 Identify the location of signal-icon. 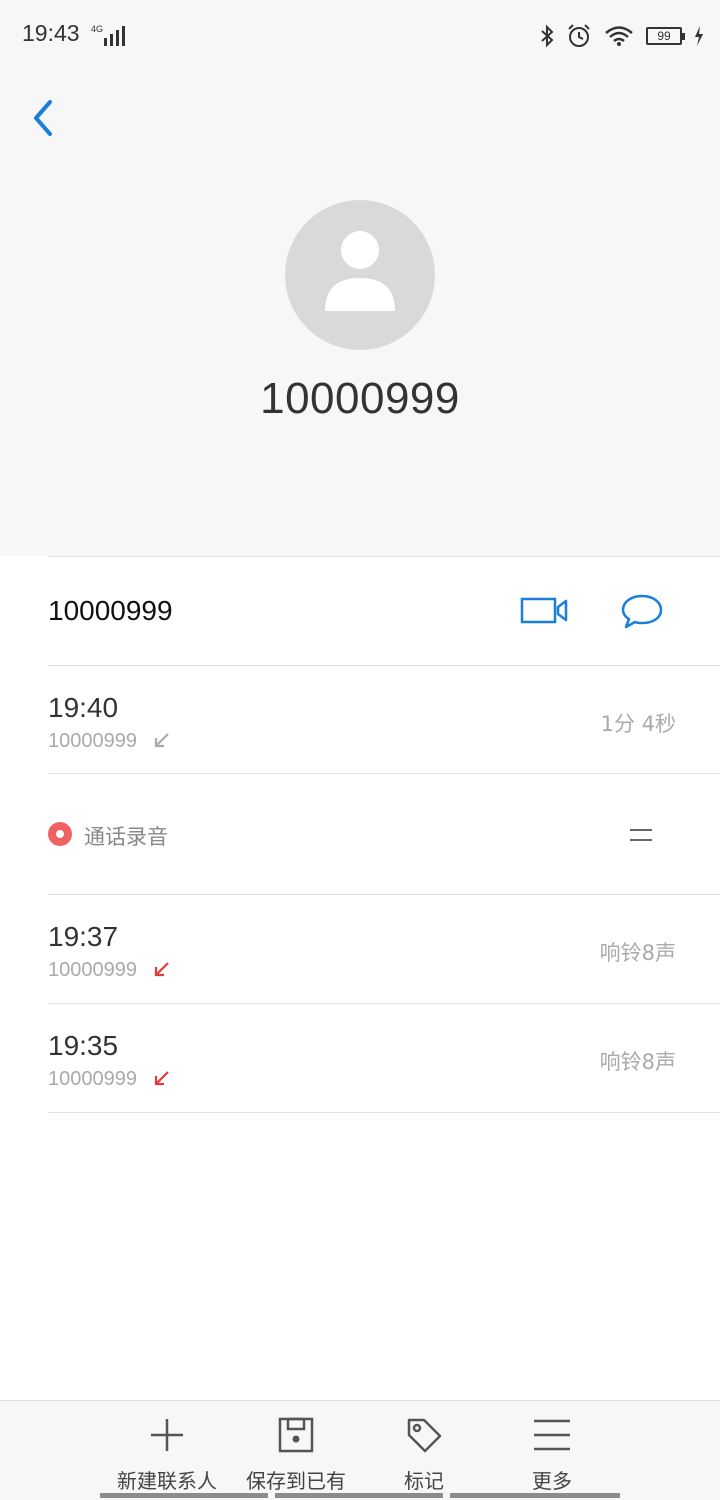
(114, 36).